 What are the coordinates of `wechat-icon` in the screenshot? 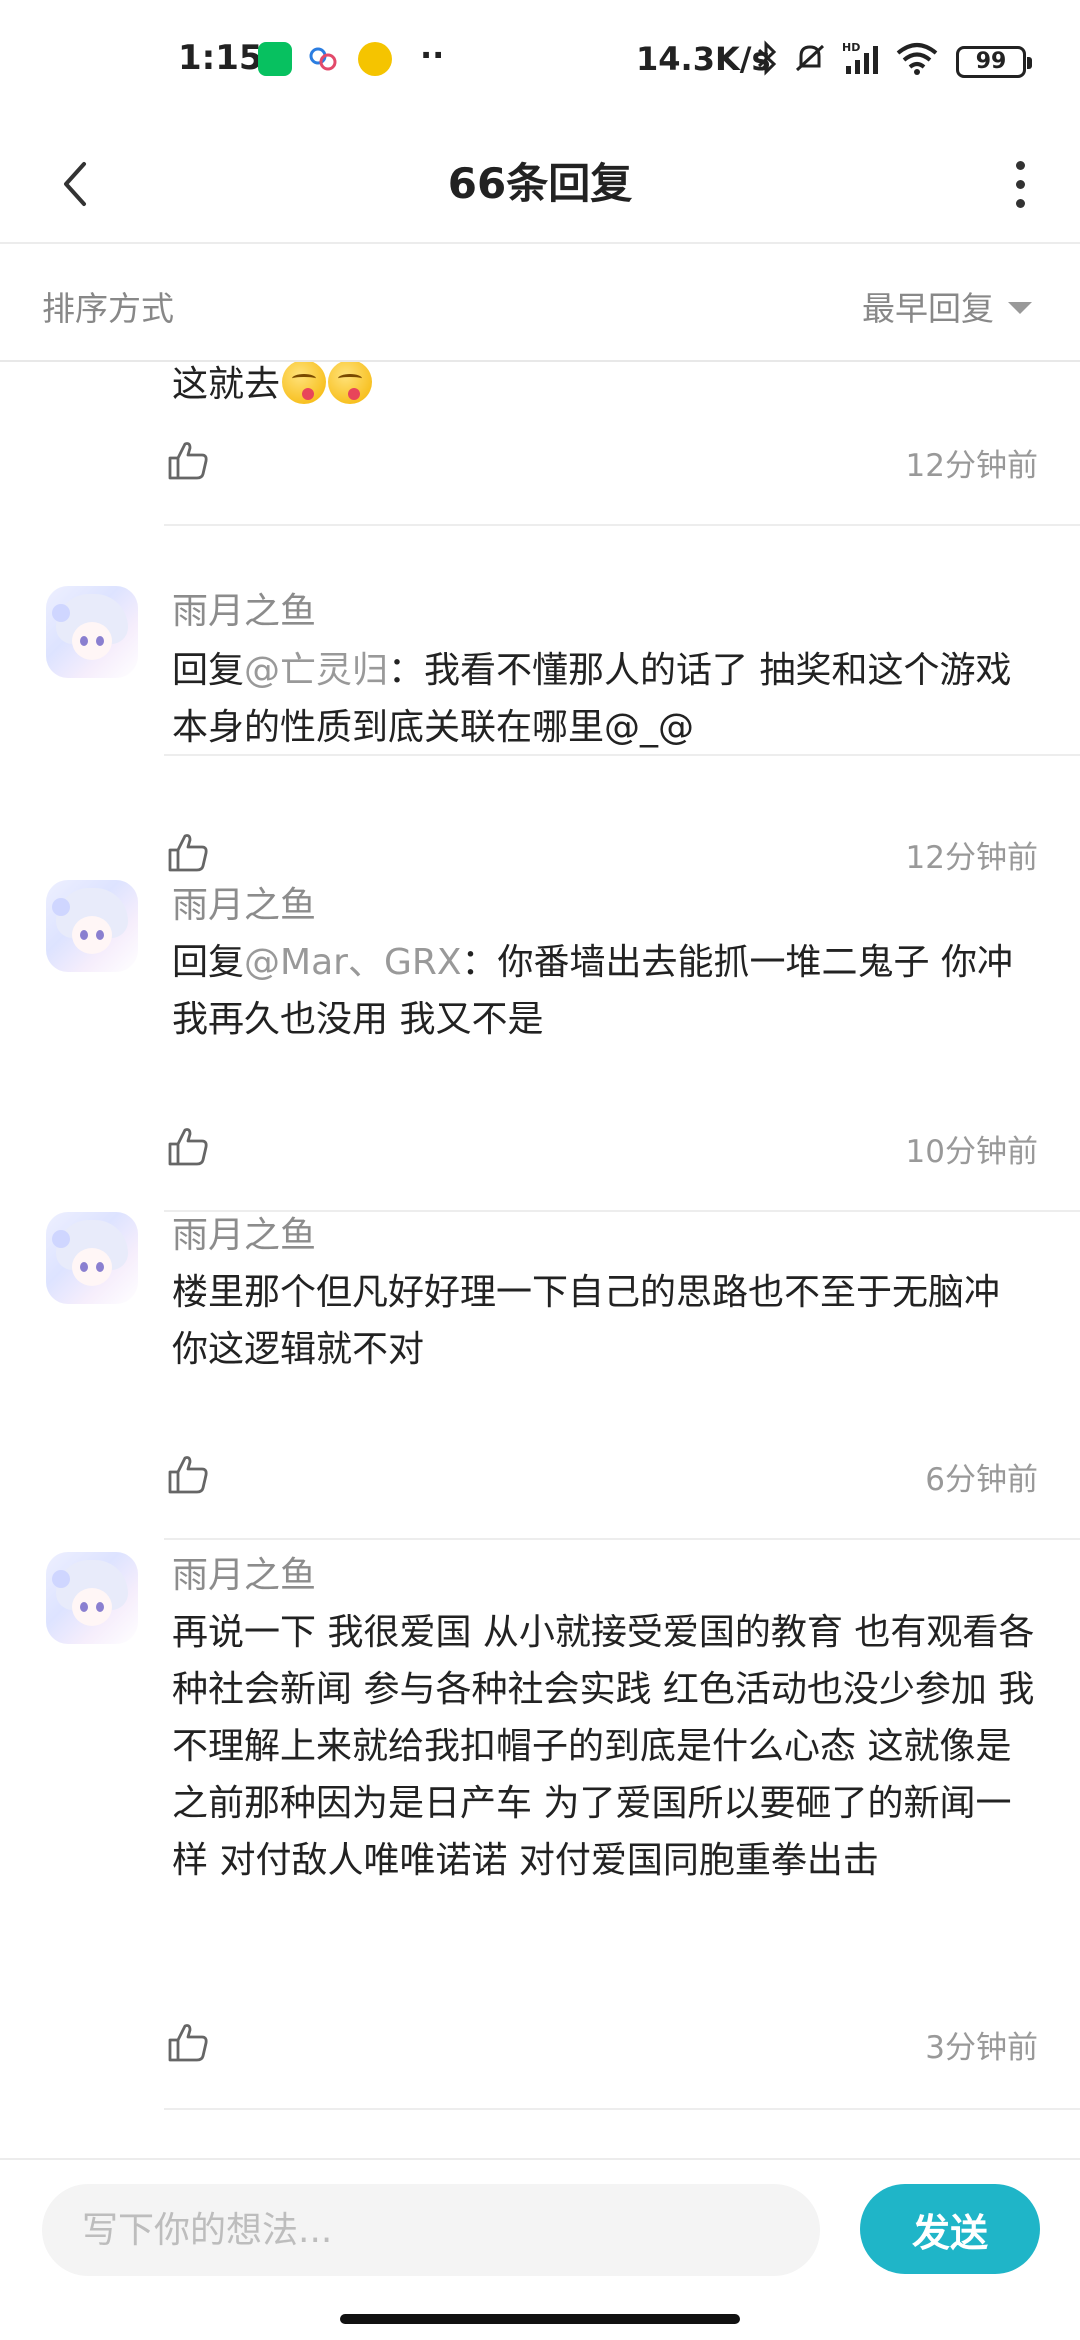 It's located at (275, 59).